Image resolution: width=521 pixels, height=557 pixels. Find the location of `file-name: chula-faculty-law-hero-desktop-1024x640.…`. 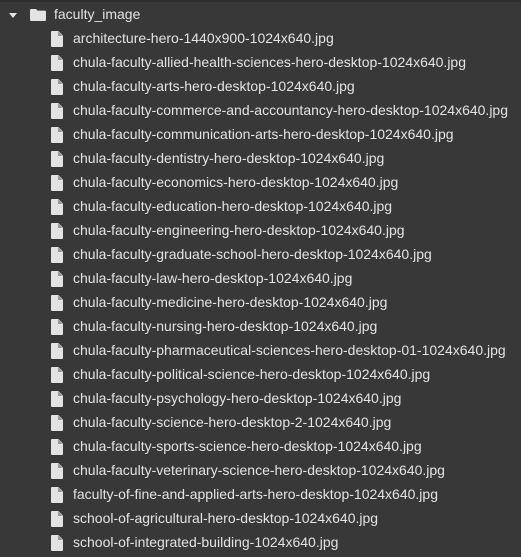

file-name: chula-faculty-law-hero-desktop-1024x640.… is located at coordinates (213, 278).